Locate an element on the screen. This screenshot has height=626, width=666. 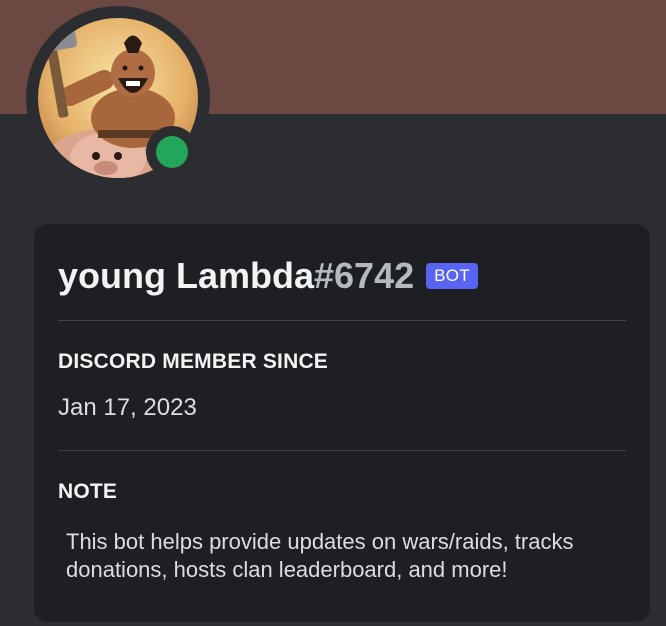
name-row: young Lambda #6742 BOT is located at coordinates (268, 276).